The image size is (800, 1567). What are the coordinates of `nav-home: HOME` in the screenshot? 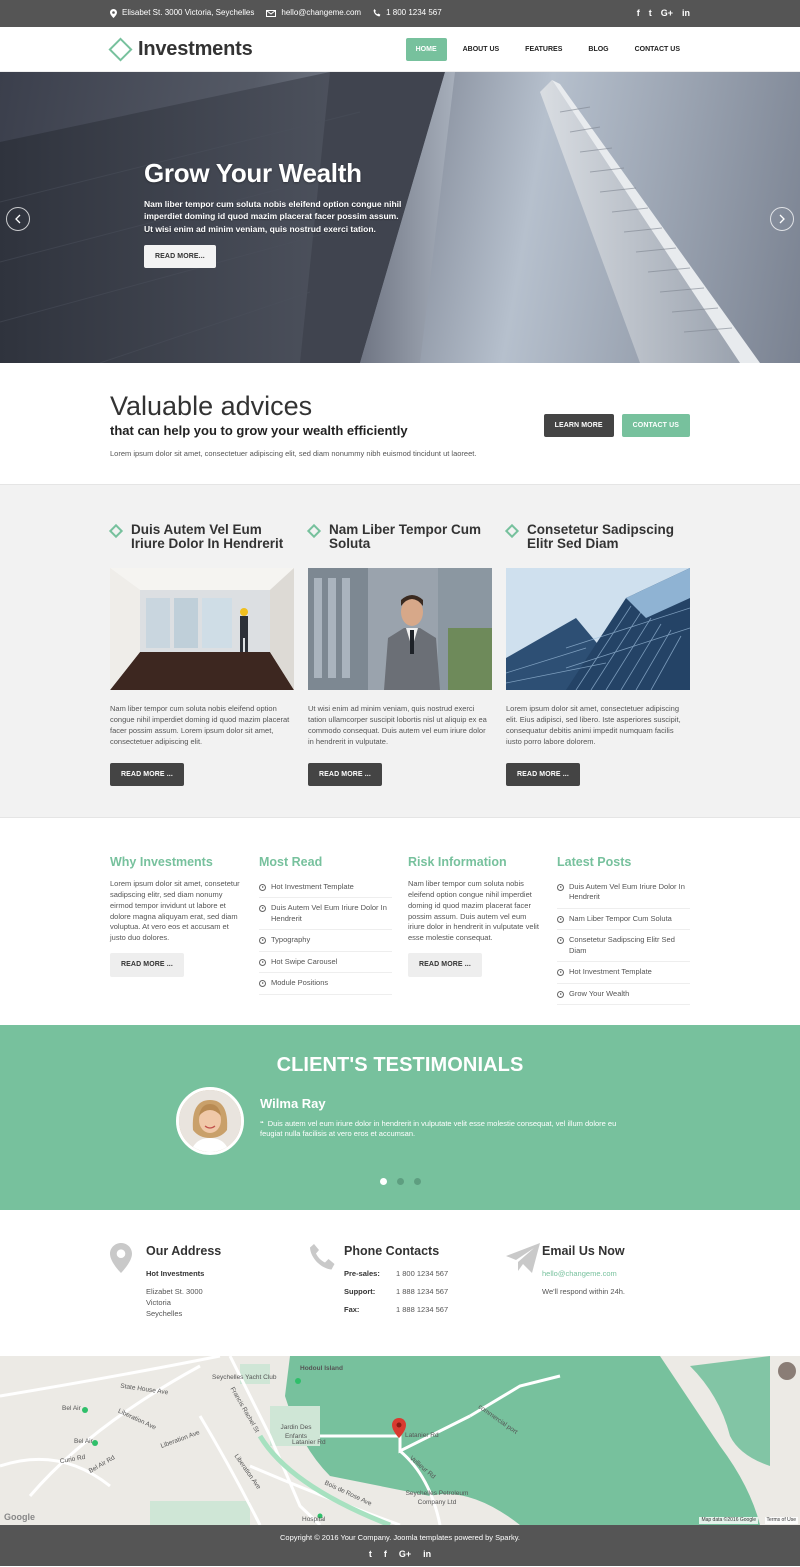 It's located at (426, 49).